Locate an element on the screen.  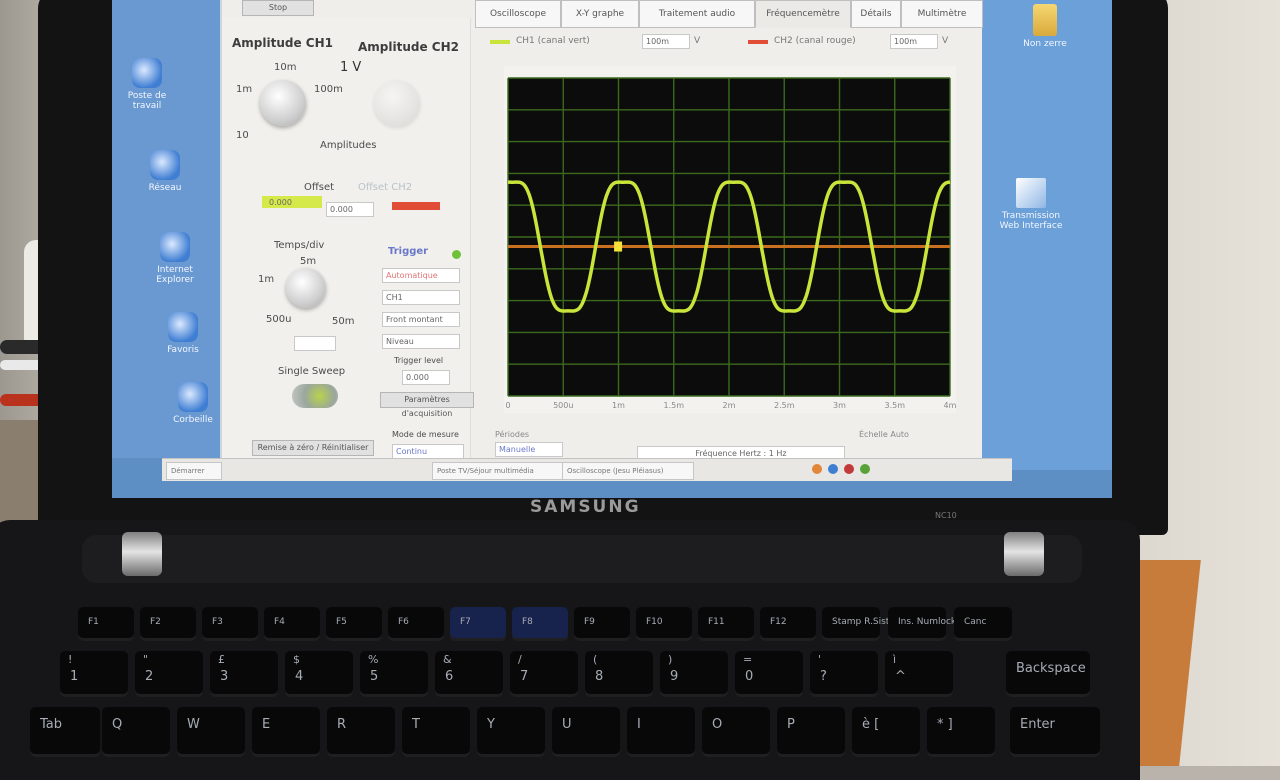
start-button: Démarrer is located at coordinates (194, 471).